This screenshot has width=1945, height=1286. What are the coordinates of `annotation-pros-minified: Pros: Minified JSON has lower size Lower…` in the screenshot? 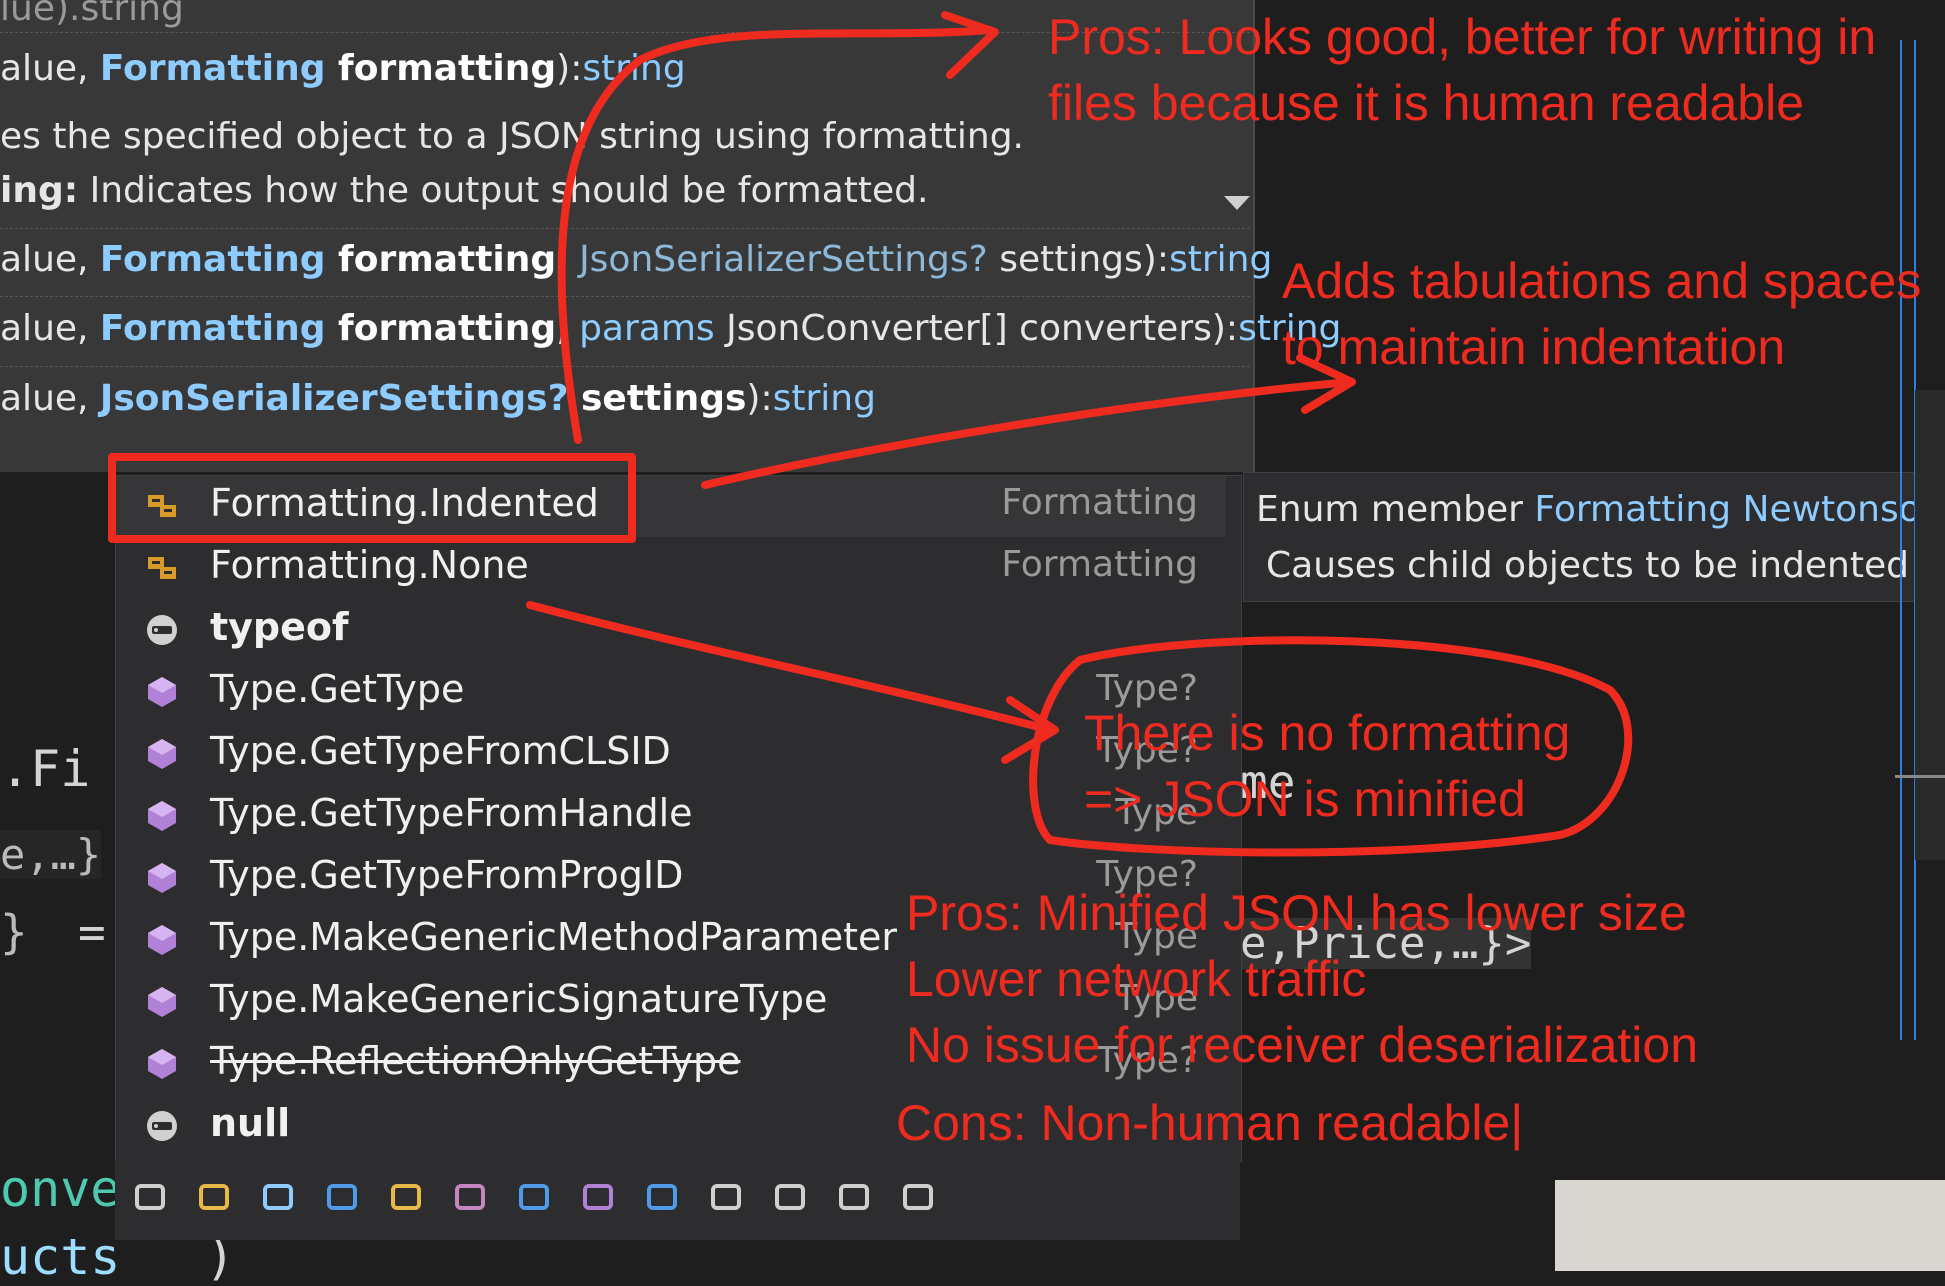 It's located at (1302, 979).